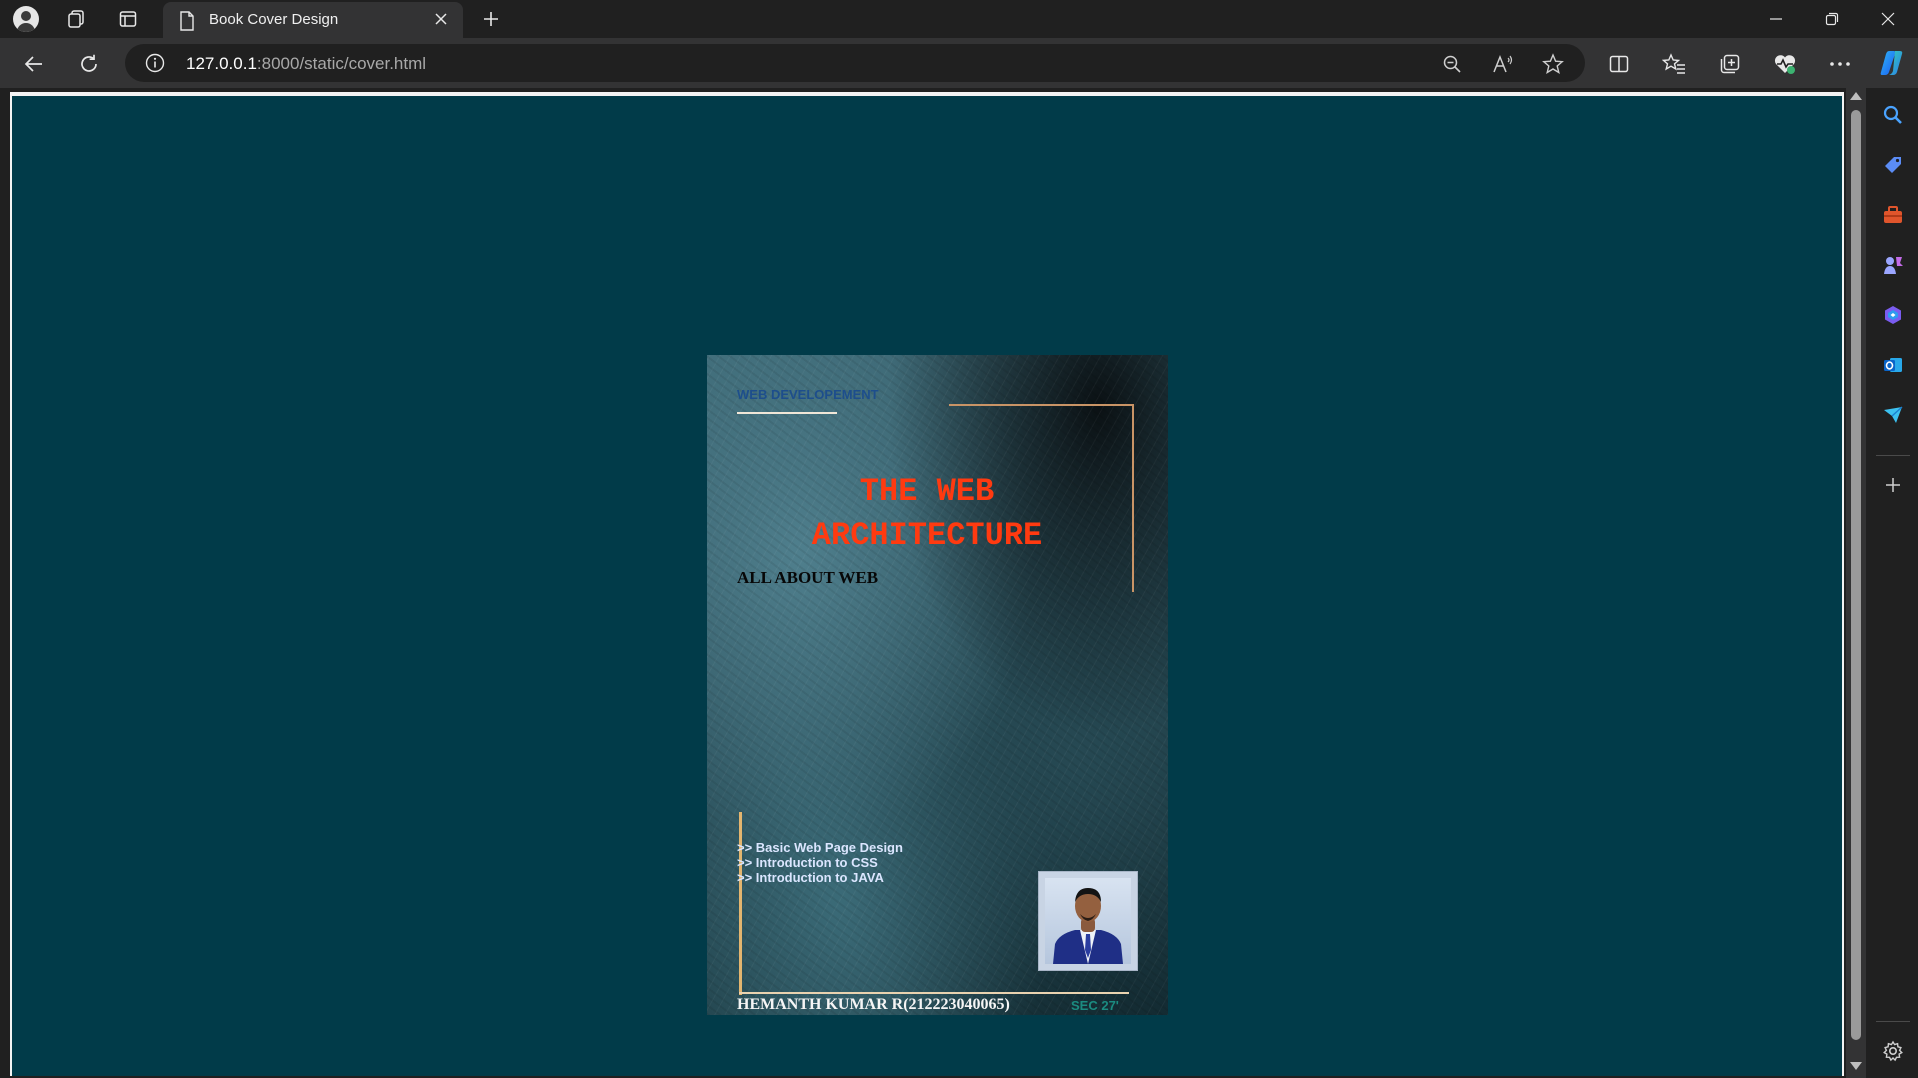  Describe the element at coordinates (441, 19) in the screenshot. I see `close-icon` at that location.